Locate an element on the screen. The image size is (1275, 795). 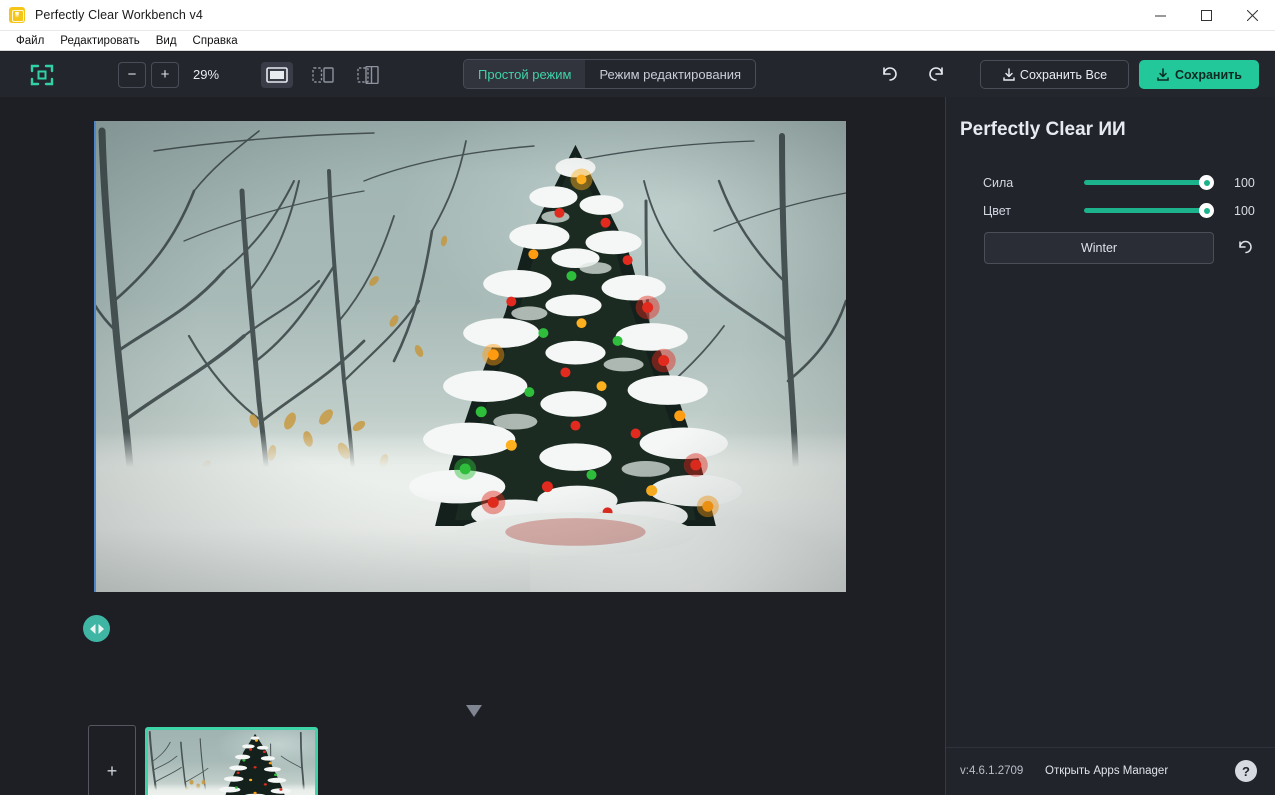
crop-frame-icon is located at coordinates (42, 75).